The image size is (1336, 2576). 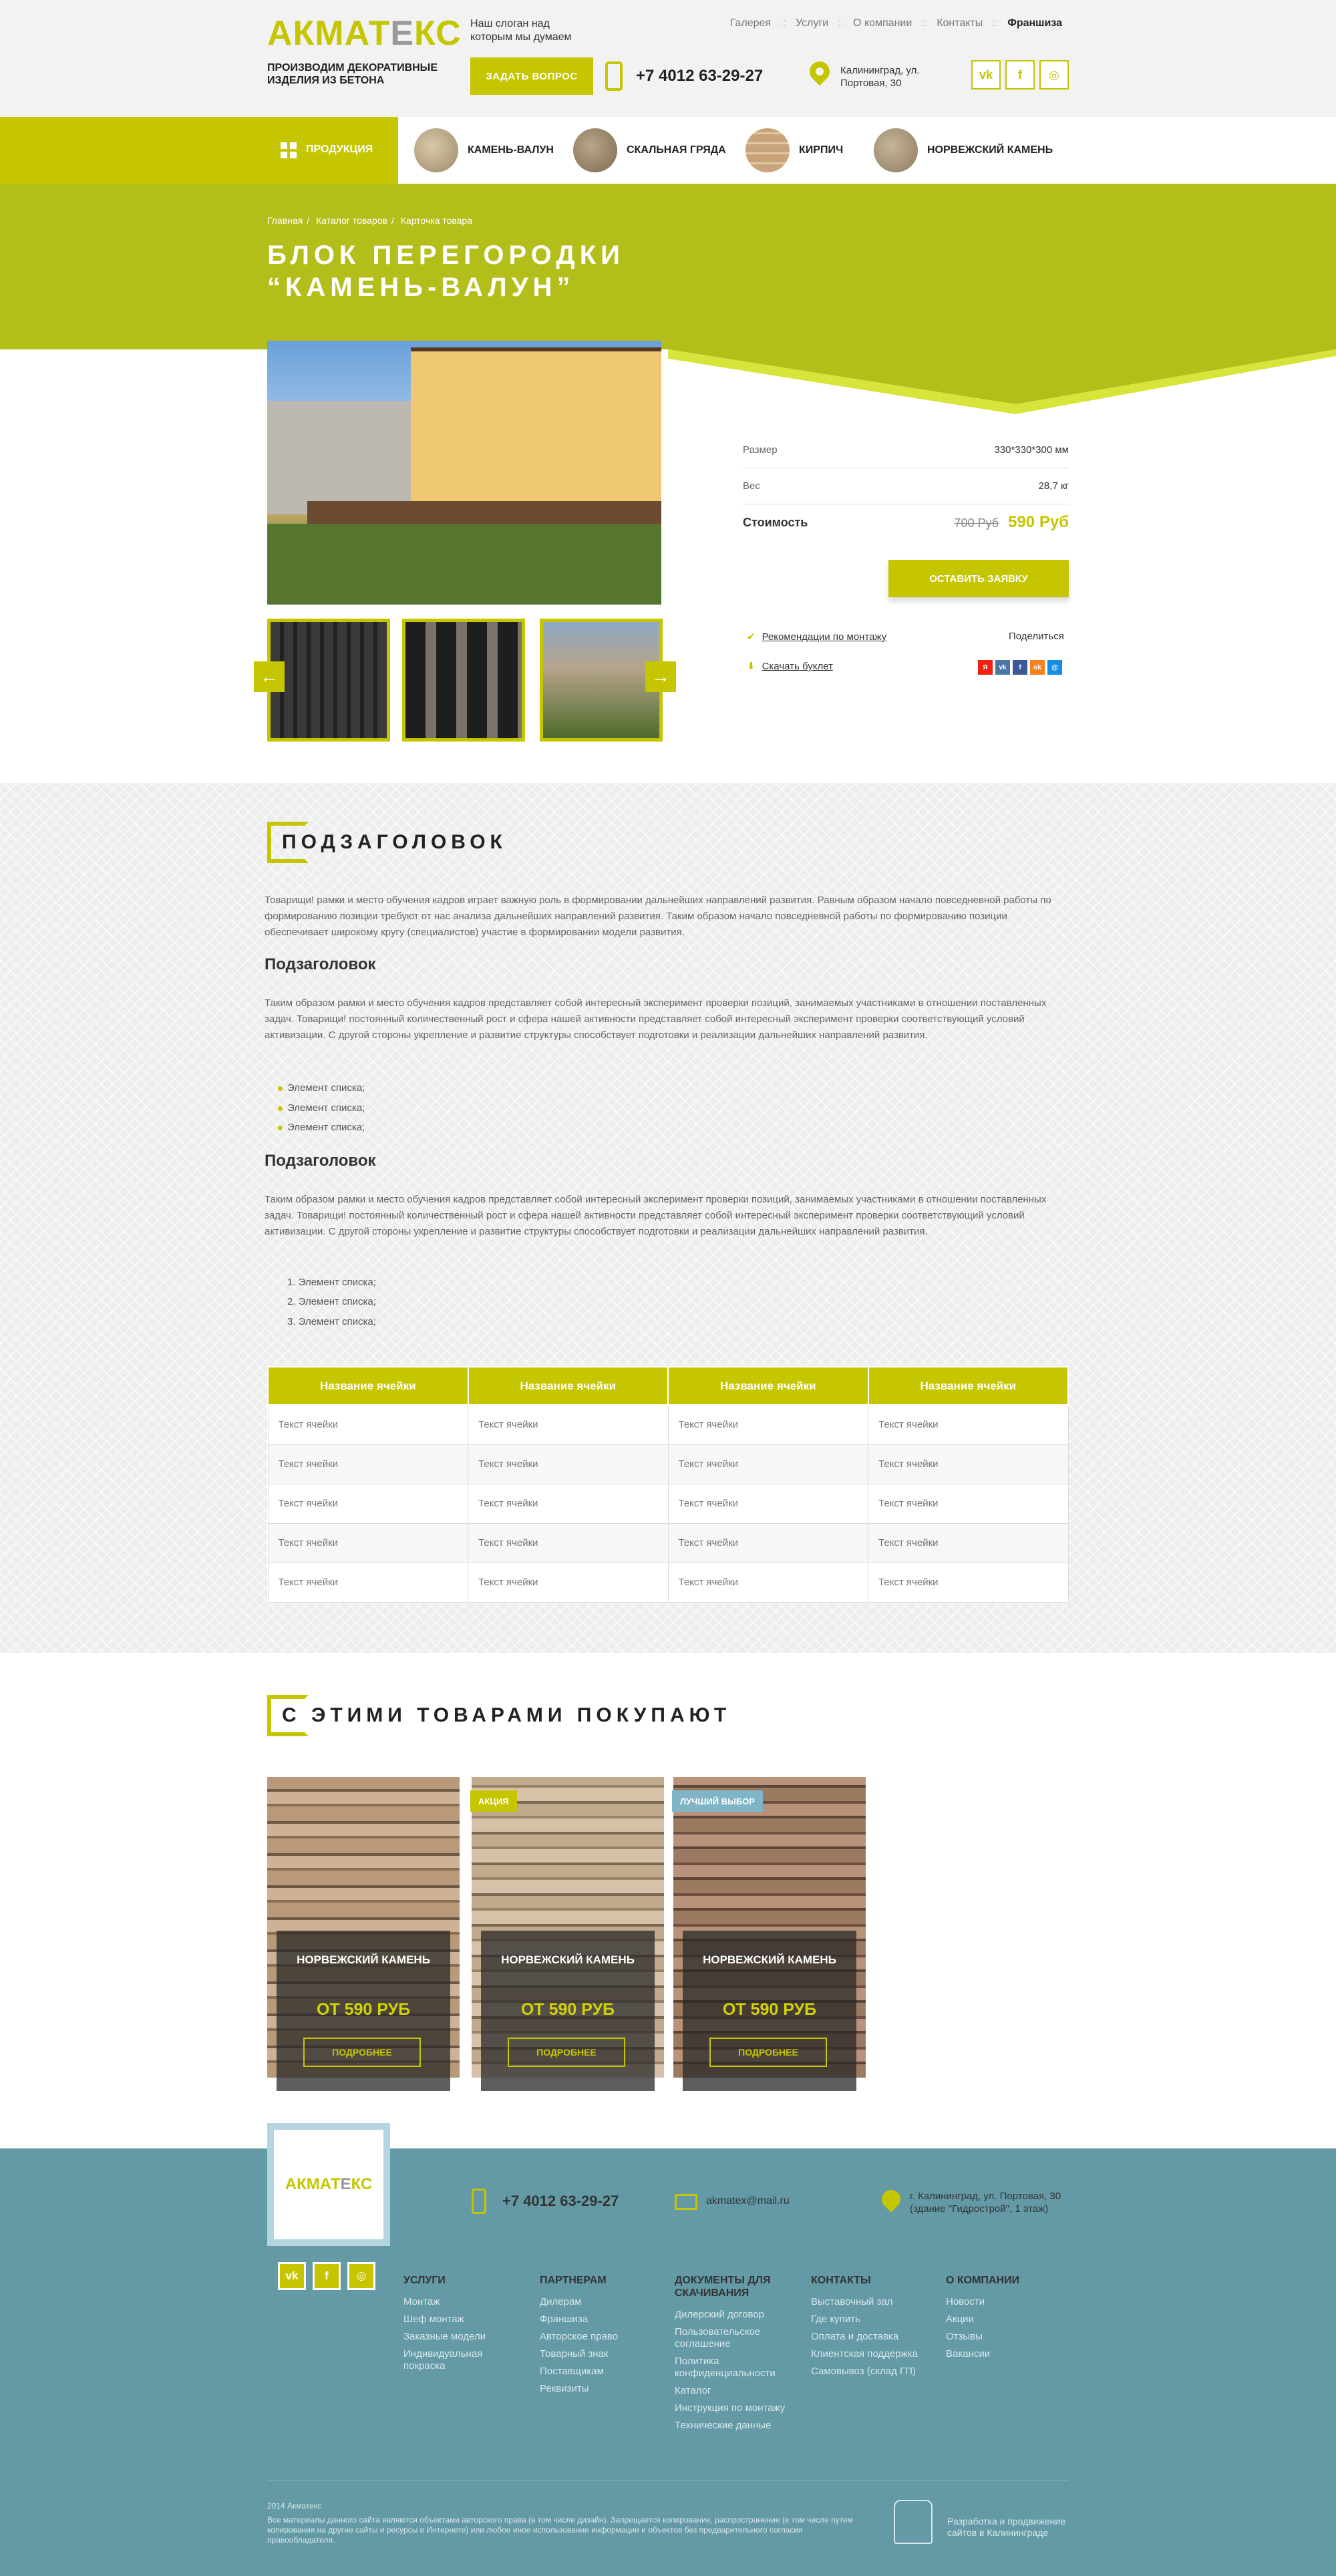 What do you see at coordinates (868, 2319) in the screenshot?
I see `footer-link: Где купить` at bounding box center [868, 2319].